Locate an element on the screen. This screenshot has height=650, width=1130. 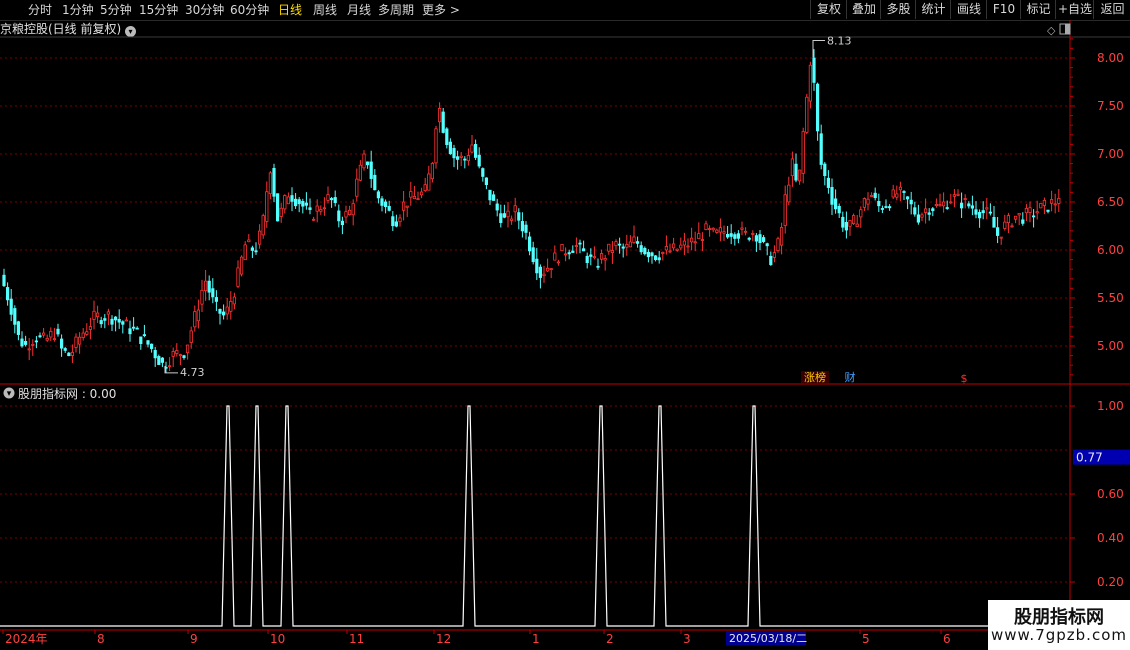
diamond-icon: ◇ is located at coordinates (1051, 30).